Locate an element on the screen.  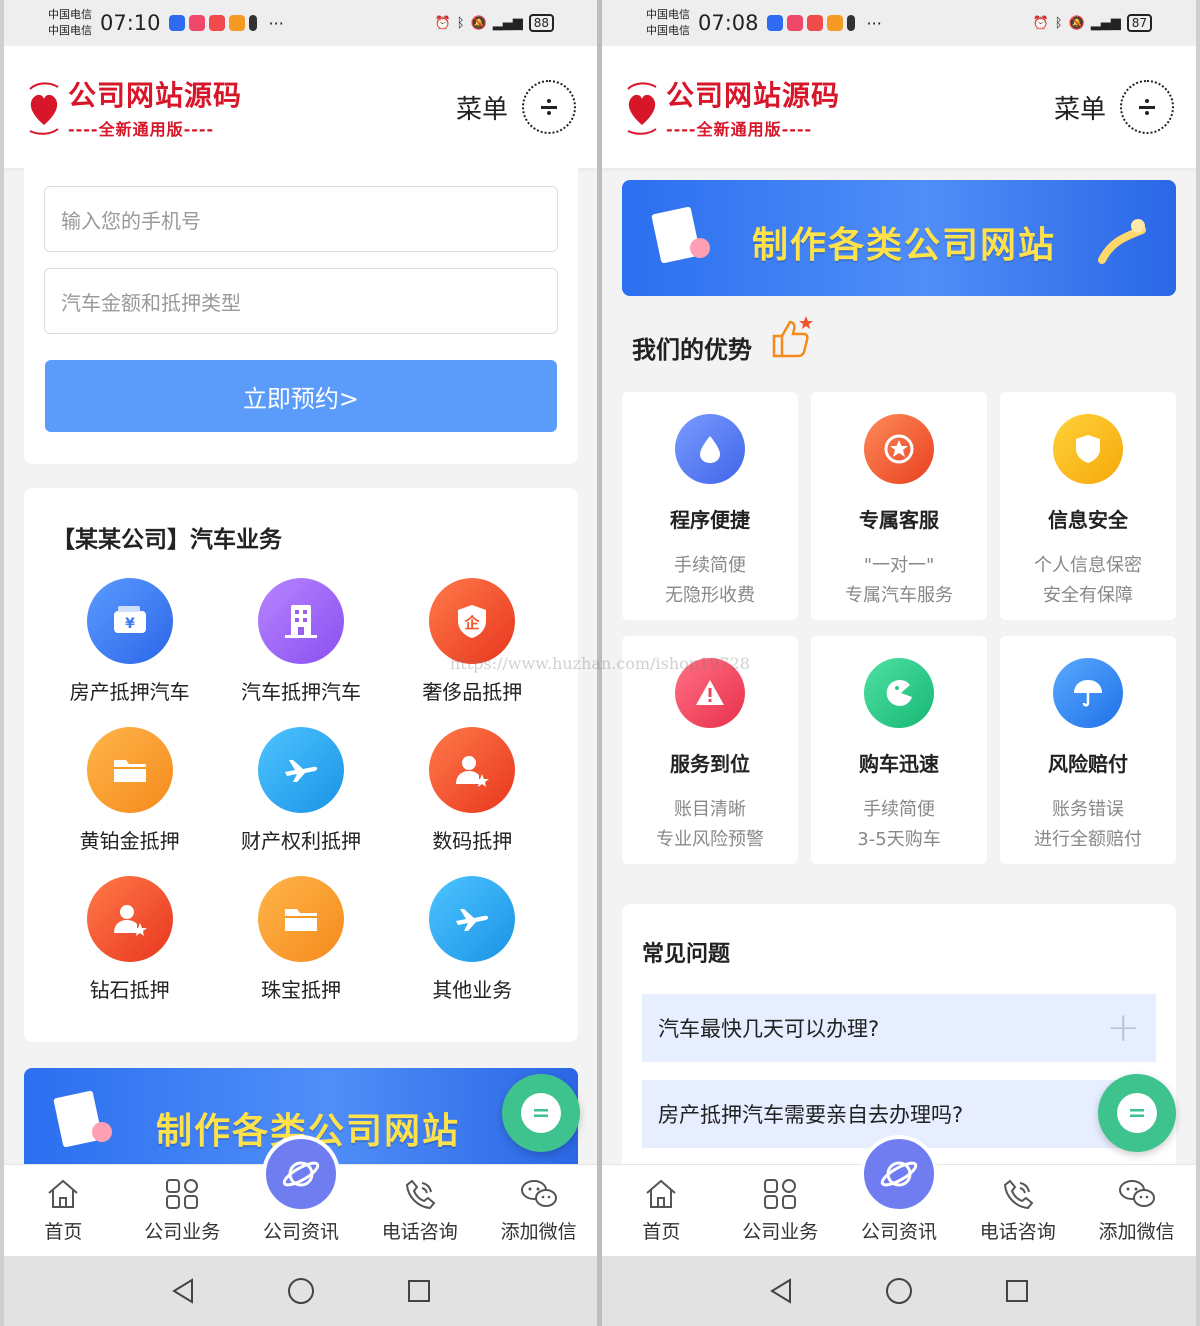
advantage-desc-line: 安全有保障 is located at coordinates (1088, 595).